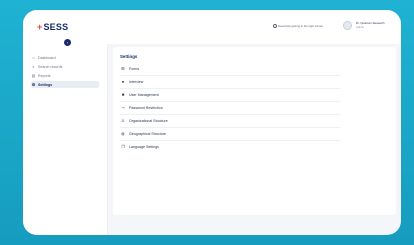 This screenshot has width=414, height=245. Describe the element at coordinates (47, 58) in the screenshot. I see `sidebar-item-label: Dashboard` at that location.